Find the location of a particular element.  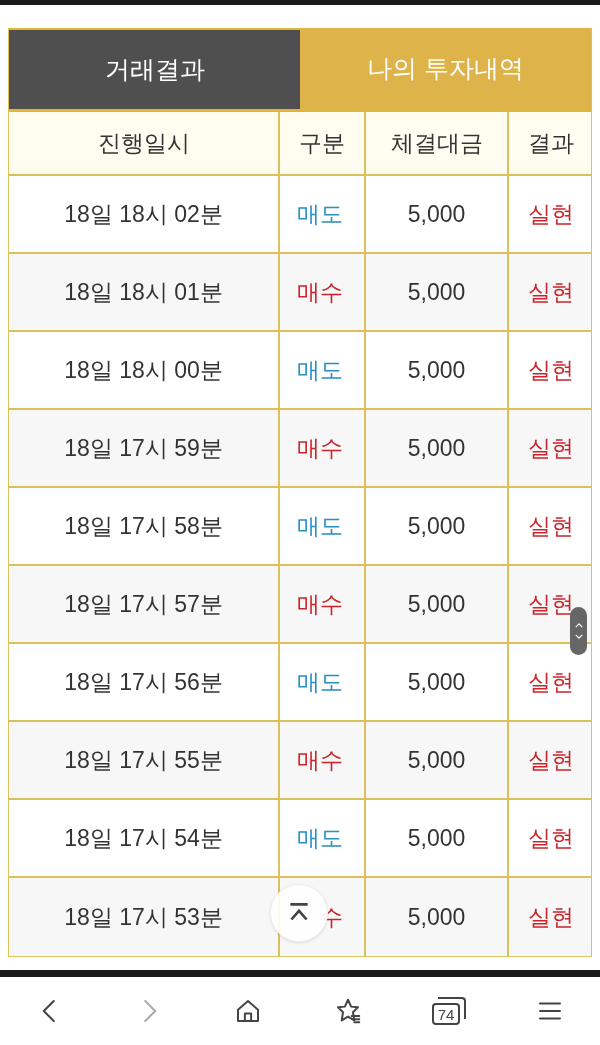

column-header: 진행일시 is located at coordinates (143, 143).